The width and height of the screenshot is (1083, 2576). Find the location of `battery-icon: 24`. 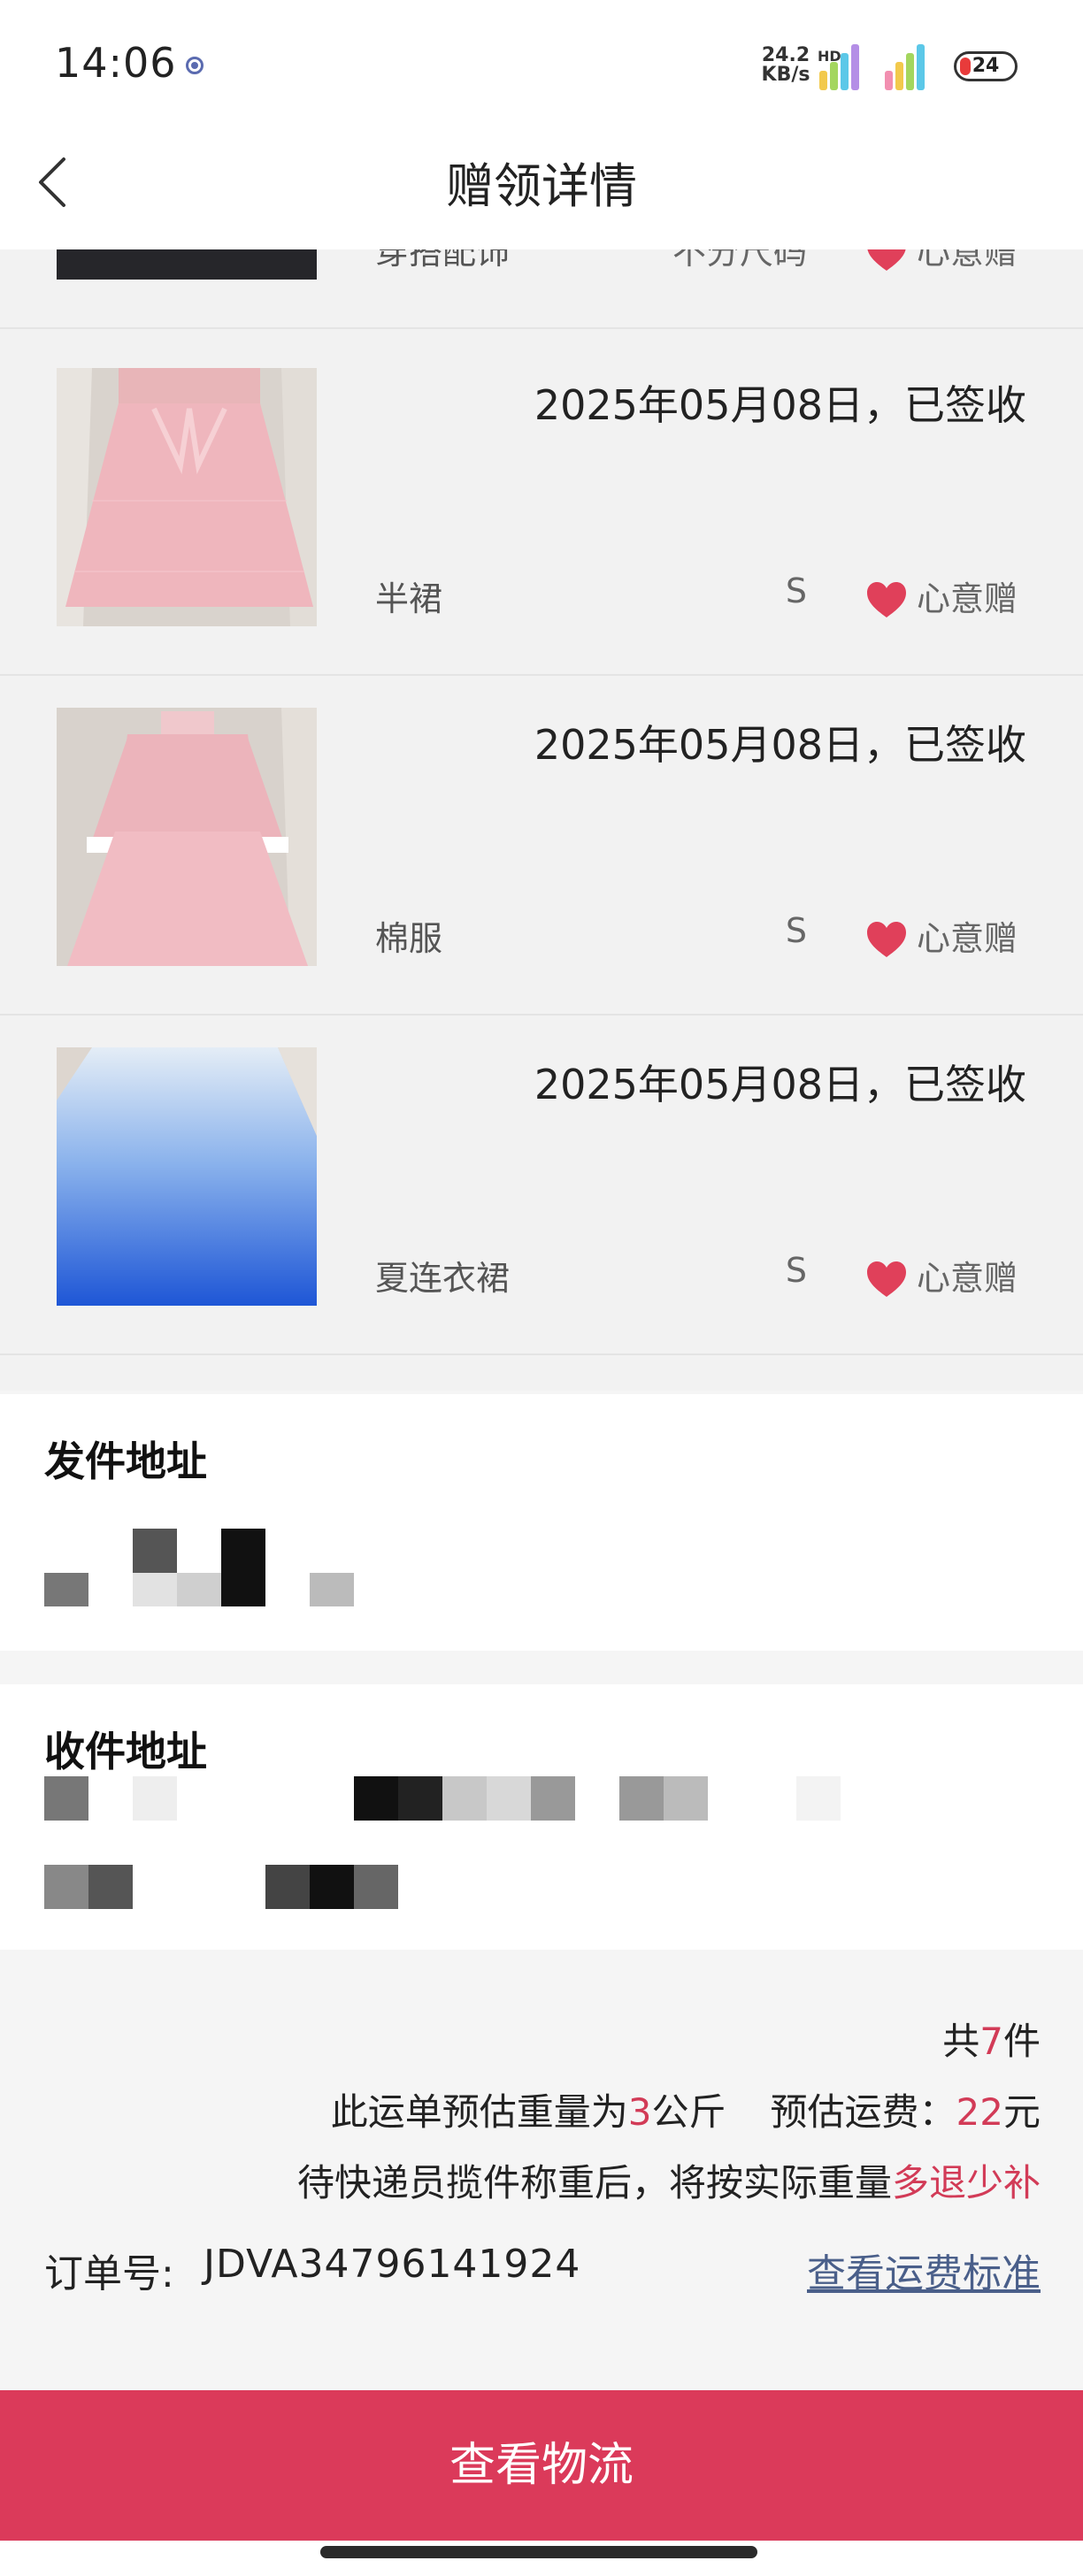

battery-icon: 24 is located at coordinates (986, 66).